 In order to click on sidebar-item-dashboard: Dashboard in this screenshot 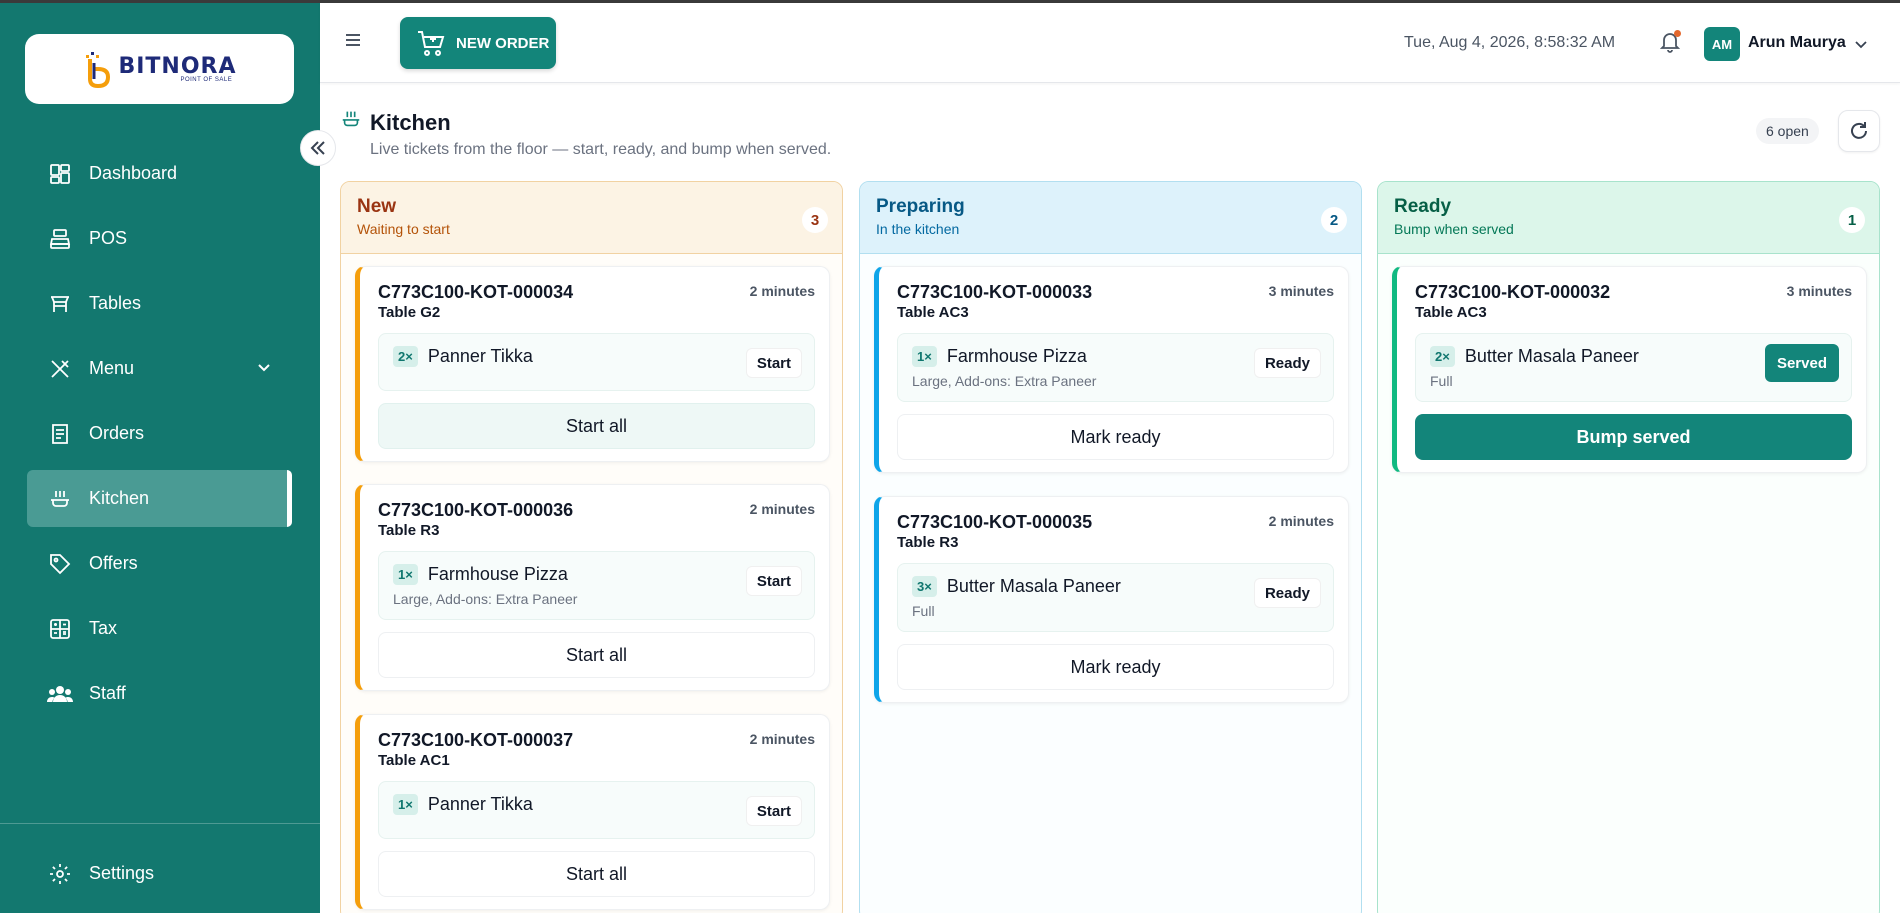, I will do `click(159, 173)`.